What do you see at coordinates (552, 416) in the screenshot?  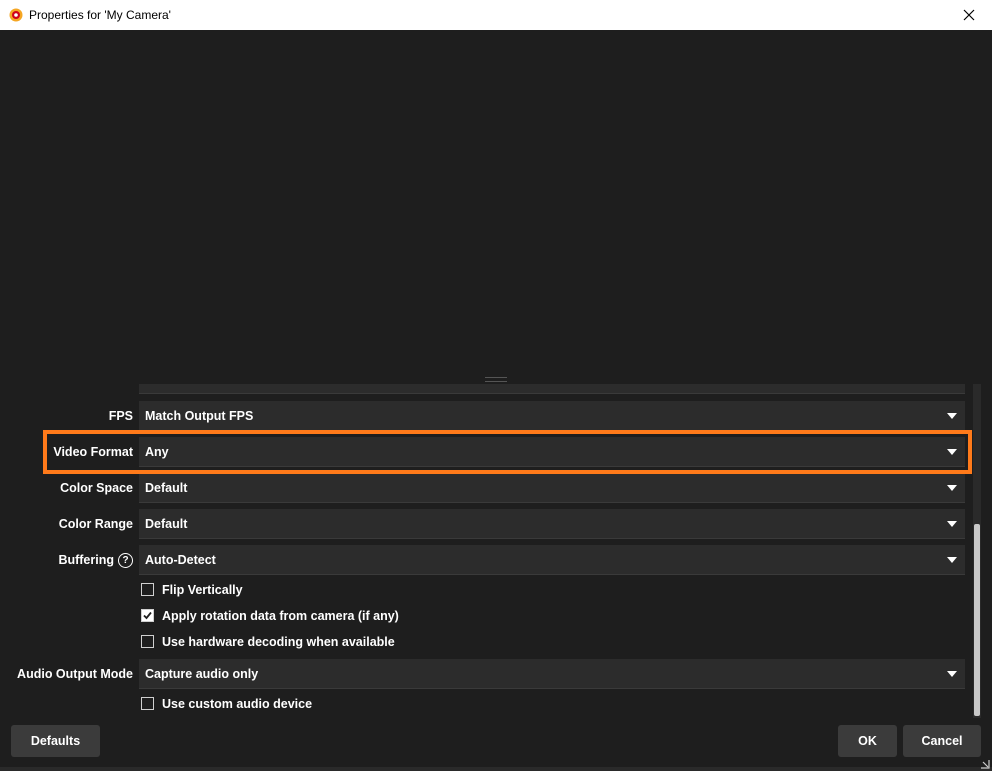 I see `fps-combo: Match Output FPS` at bounding box center [552, 416].